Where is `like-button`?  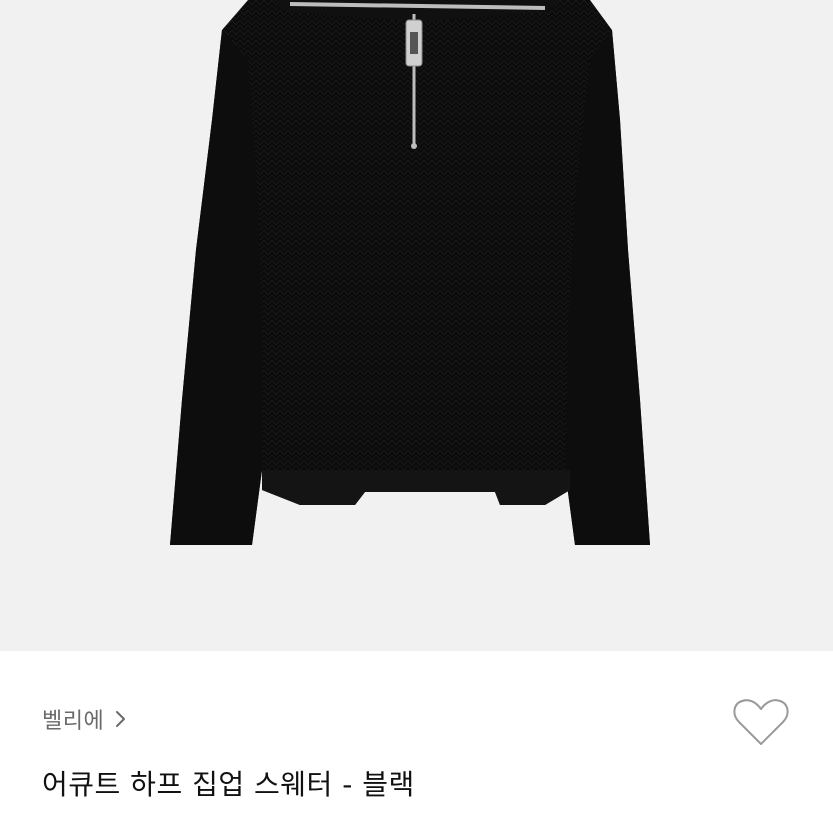
like-button is located at coordinates (761, 723).